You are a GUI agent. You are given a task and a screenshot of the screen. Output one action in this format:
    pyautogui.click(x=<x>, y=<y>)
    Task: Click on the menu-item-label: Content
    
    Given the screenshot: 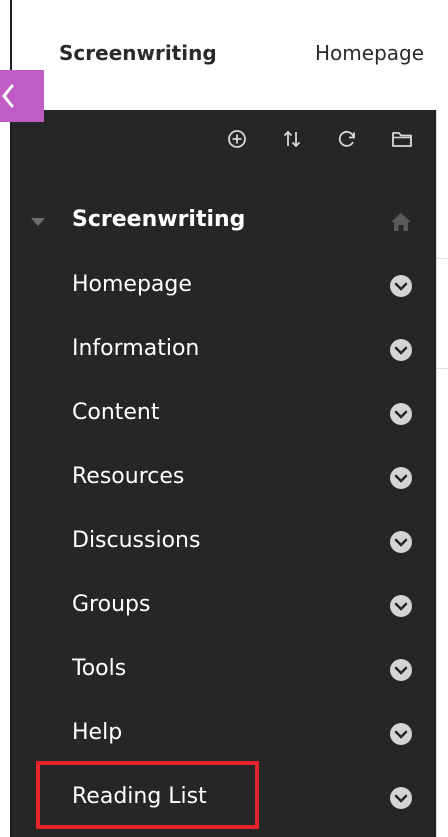 What is the action you would take?
    pyautogui.click(x=116, y=412)
    